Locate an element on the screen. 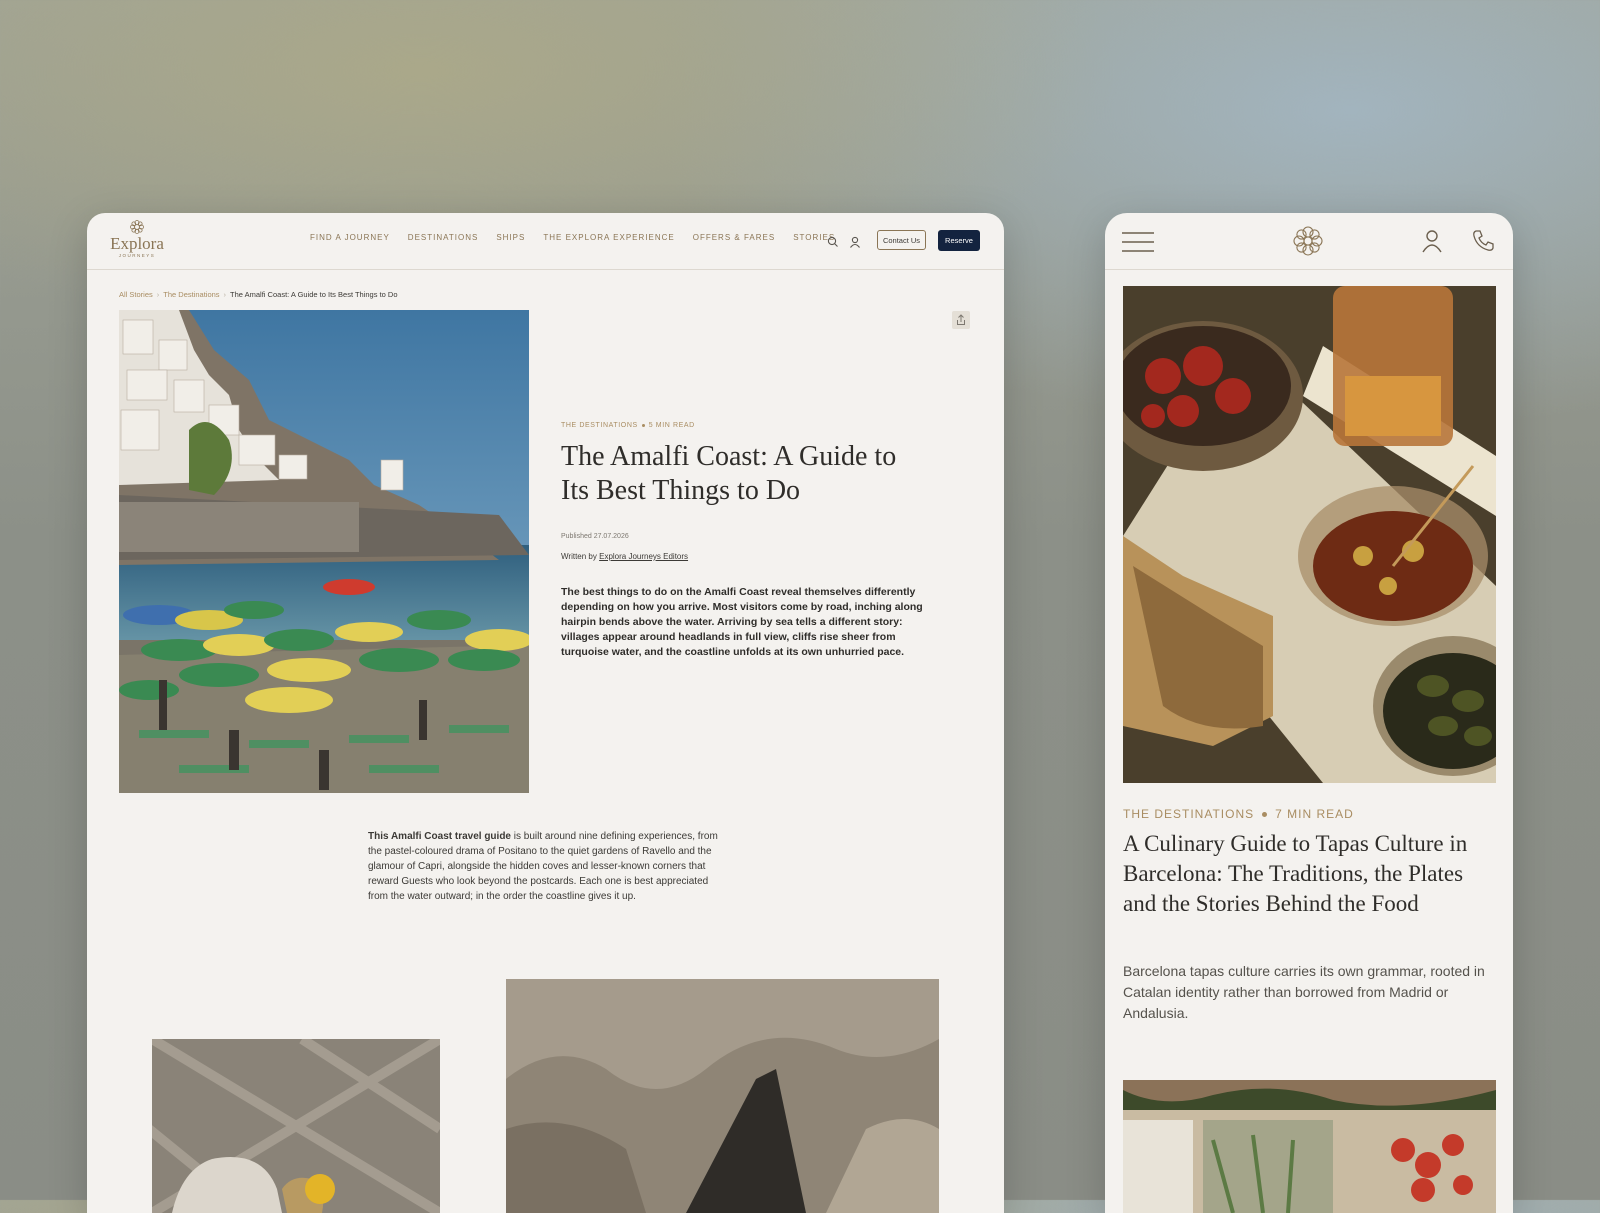  breadcrumb-destinations: The Destinations is located at coordinates (191, 294).